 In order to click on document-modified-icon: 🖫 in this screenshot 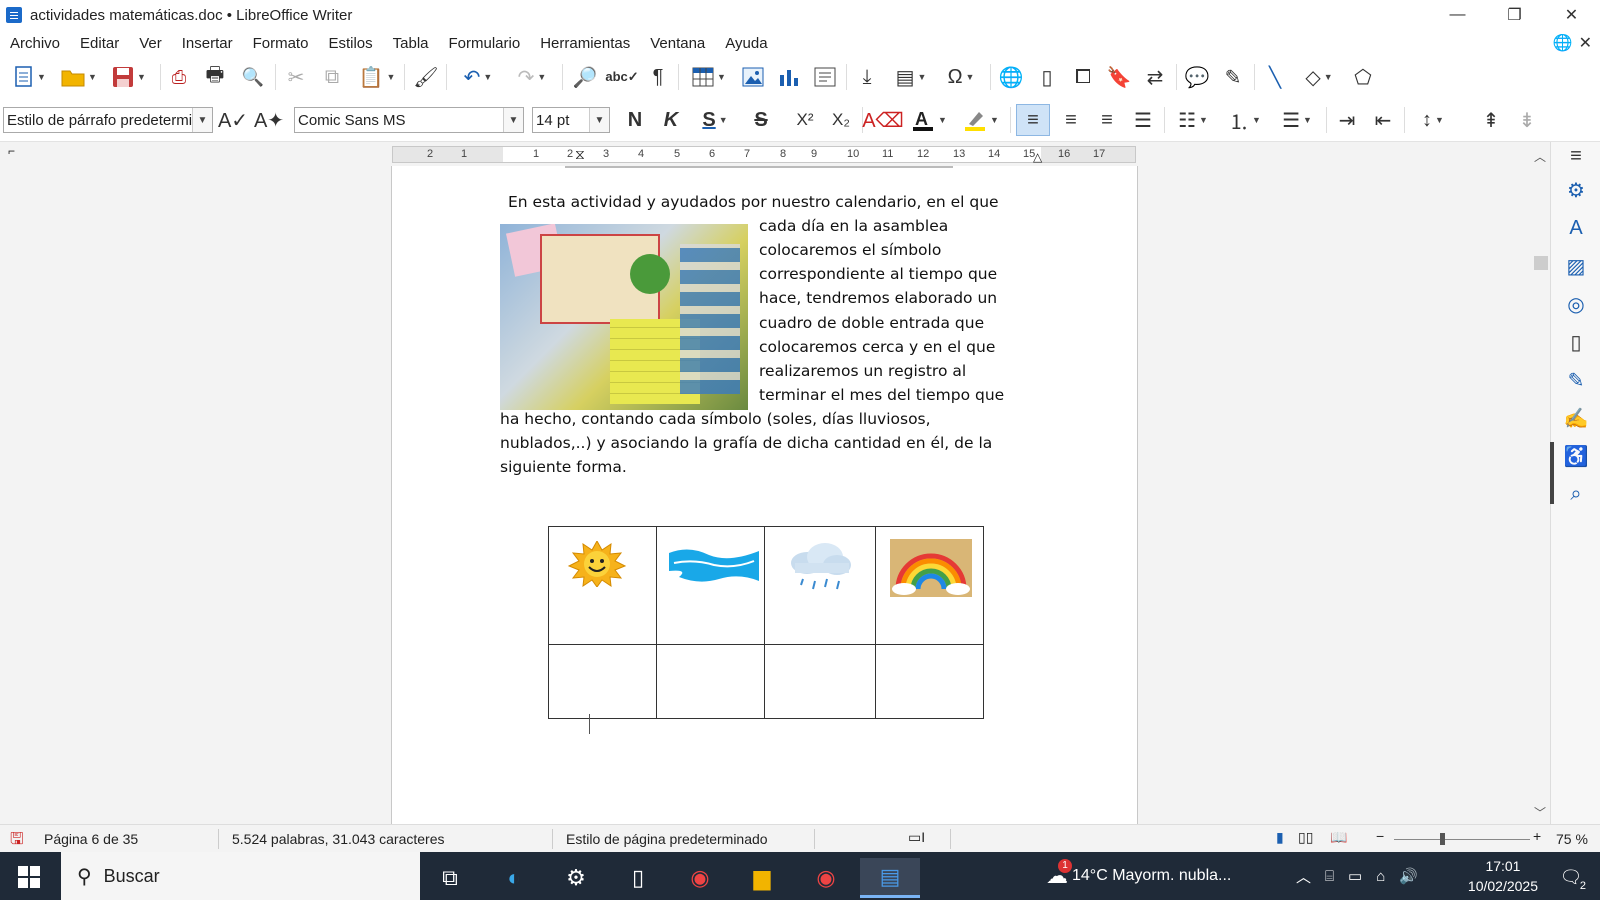, I will do `click(17, 841)`.